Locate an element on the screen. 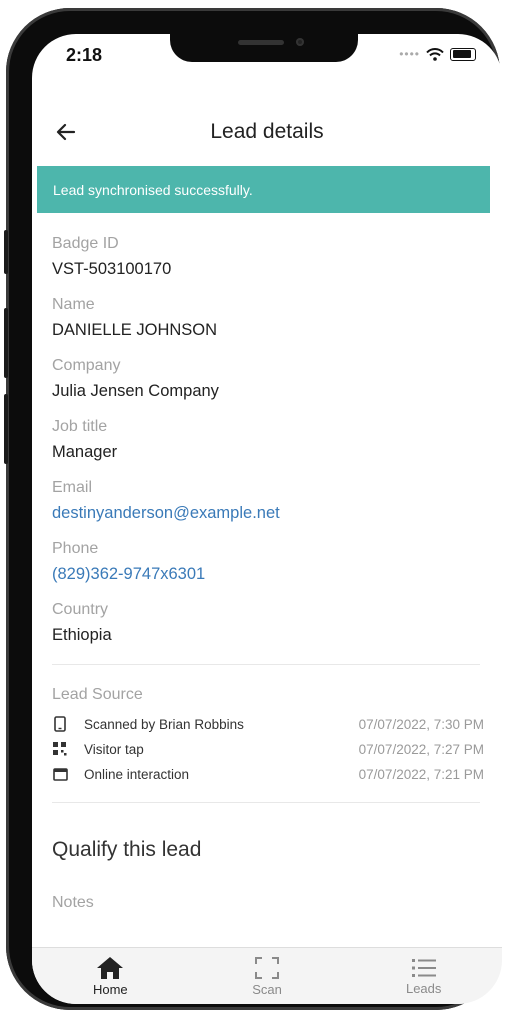  page-title: Lead details is located at coordinates (267, 131).